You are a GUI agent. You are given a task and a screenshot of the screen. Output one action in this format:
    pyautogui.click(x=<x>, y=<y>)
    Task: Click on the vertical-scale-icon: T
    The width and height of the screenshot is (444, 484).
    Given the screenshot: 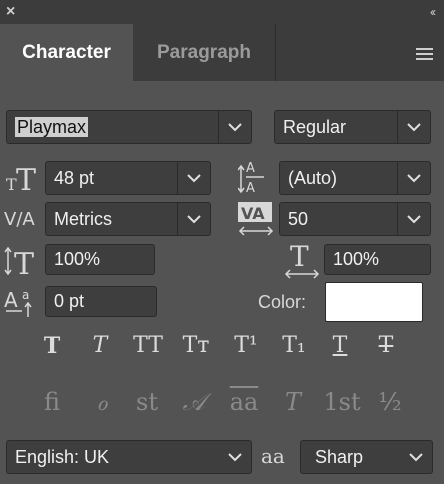 What is the action you would take?
    pyautogui.click(x=23, y=263)
    